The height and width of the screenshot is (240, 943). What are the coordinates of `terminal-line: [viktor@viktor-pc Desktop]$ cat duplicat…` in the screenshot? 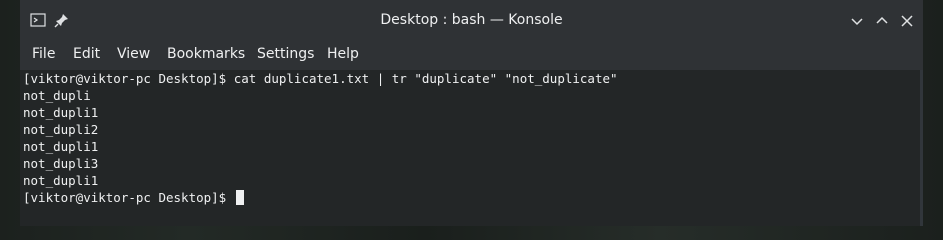 It's located at (320, 78).